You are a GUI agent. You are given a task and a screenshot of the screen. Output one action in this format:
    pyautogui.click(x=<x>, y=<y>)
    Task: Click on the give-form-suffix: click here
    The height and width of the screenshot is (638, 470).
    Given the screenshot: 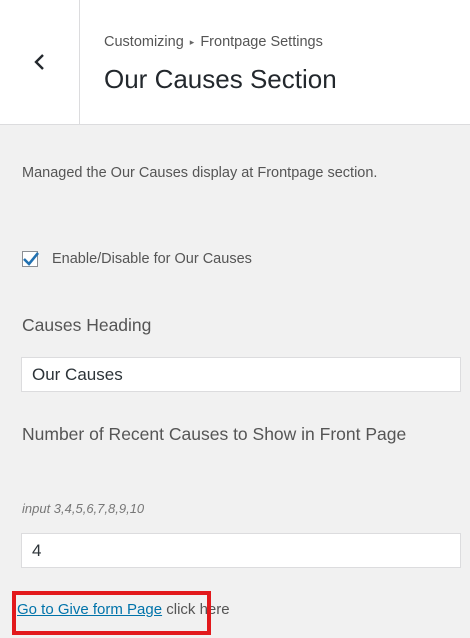 What is the action you would take?
    pyautogui.click(x=196, y=609)
    